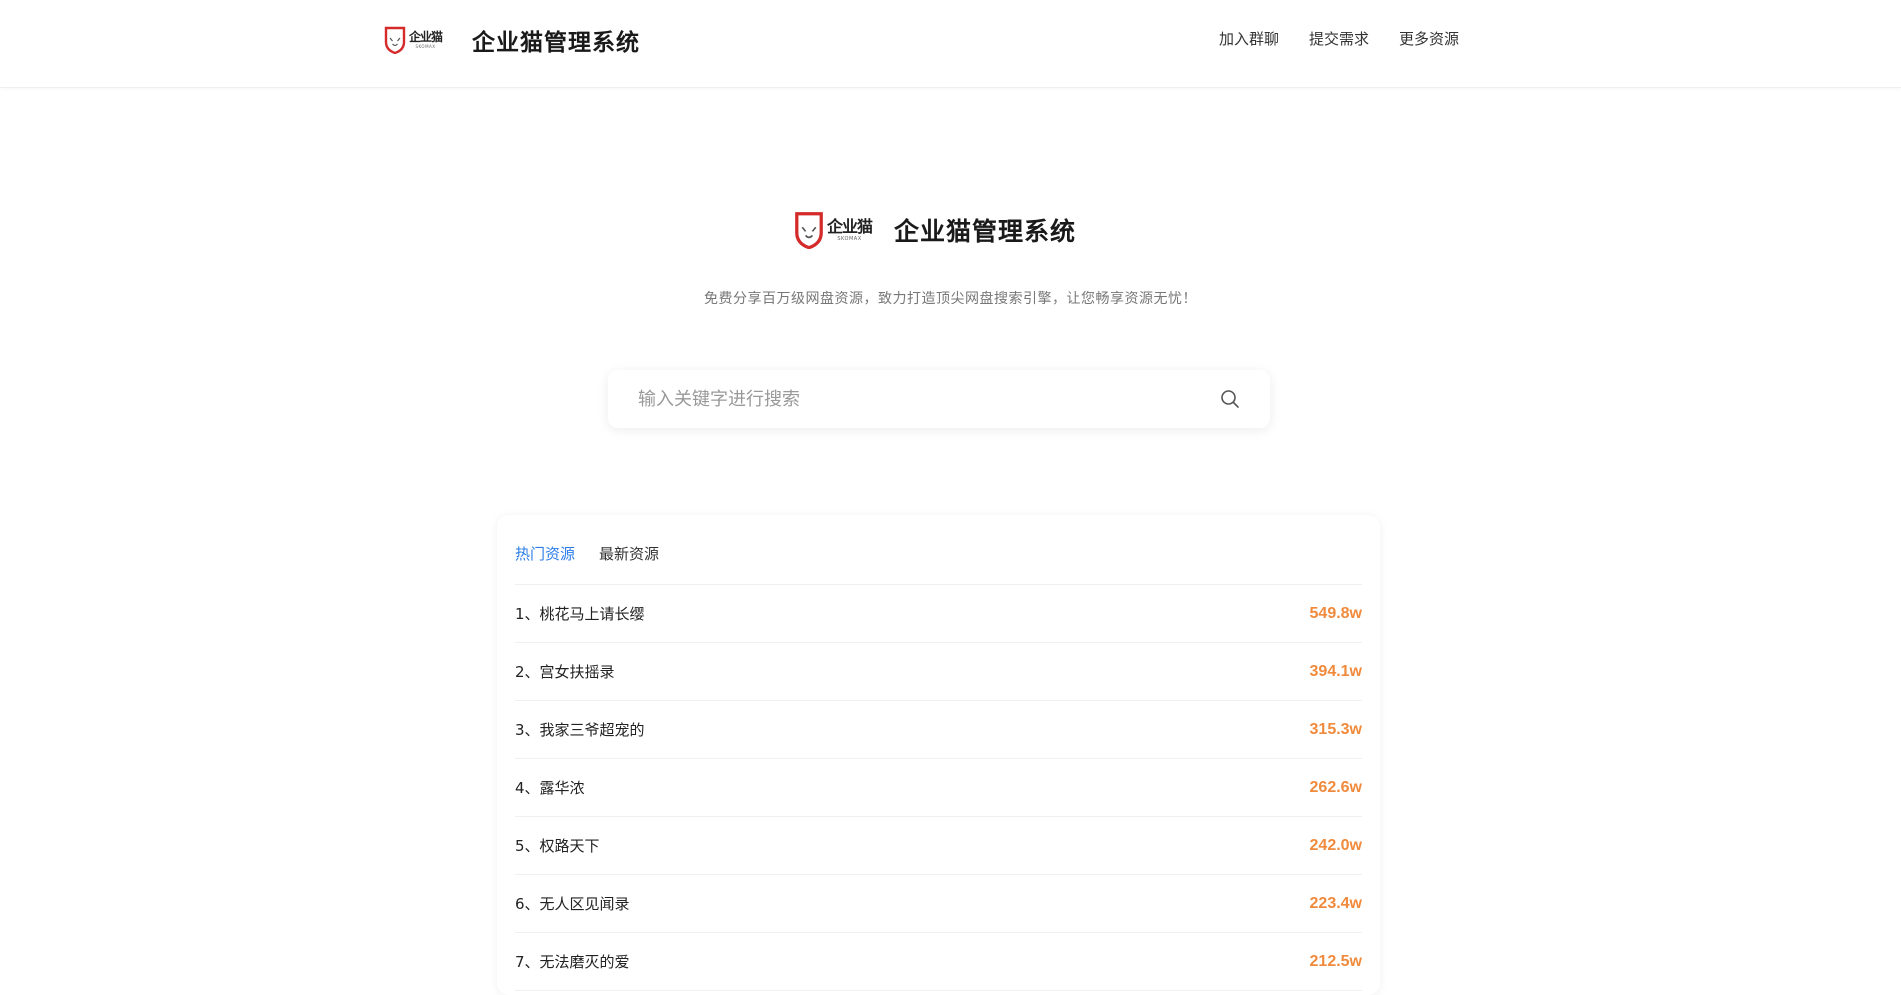  I want to click on nav-more-resources: 更多资源, so click(1429, 39).